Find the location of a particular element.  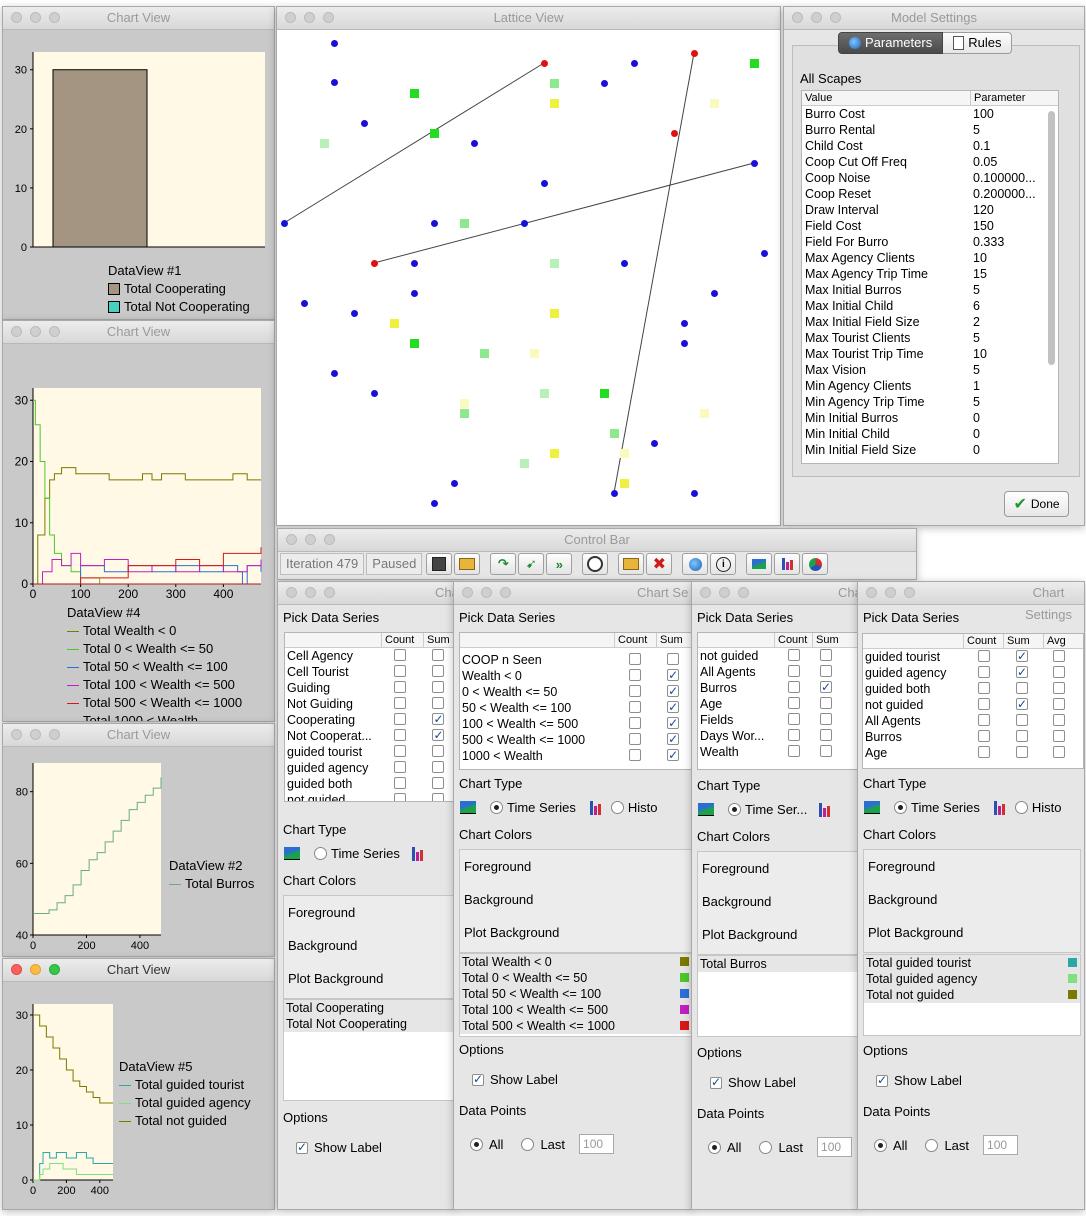

data-series-row: Burros is located at coordinates (778, 687).